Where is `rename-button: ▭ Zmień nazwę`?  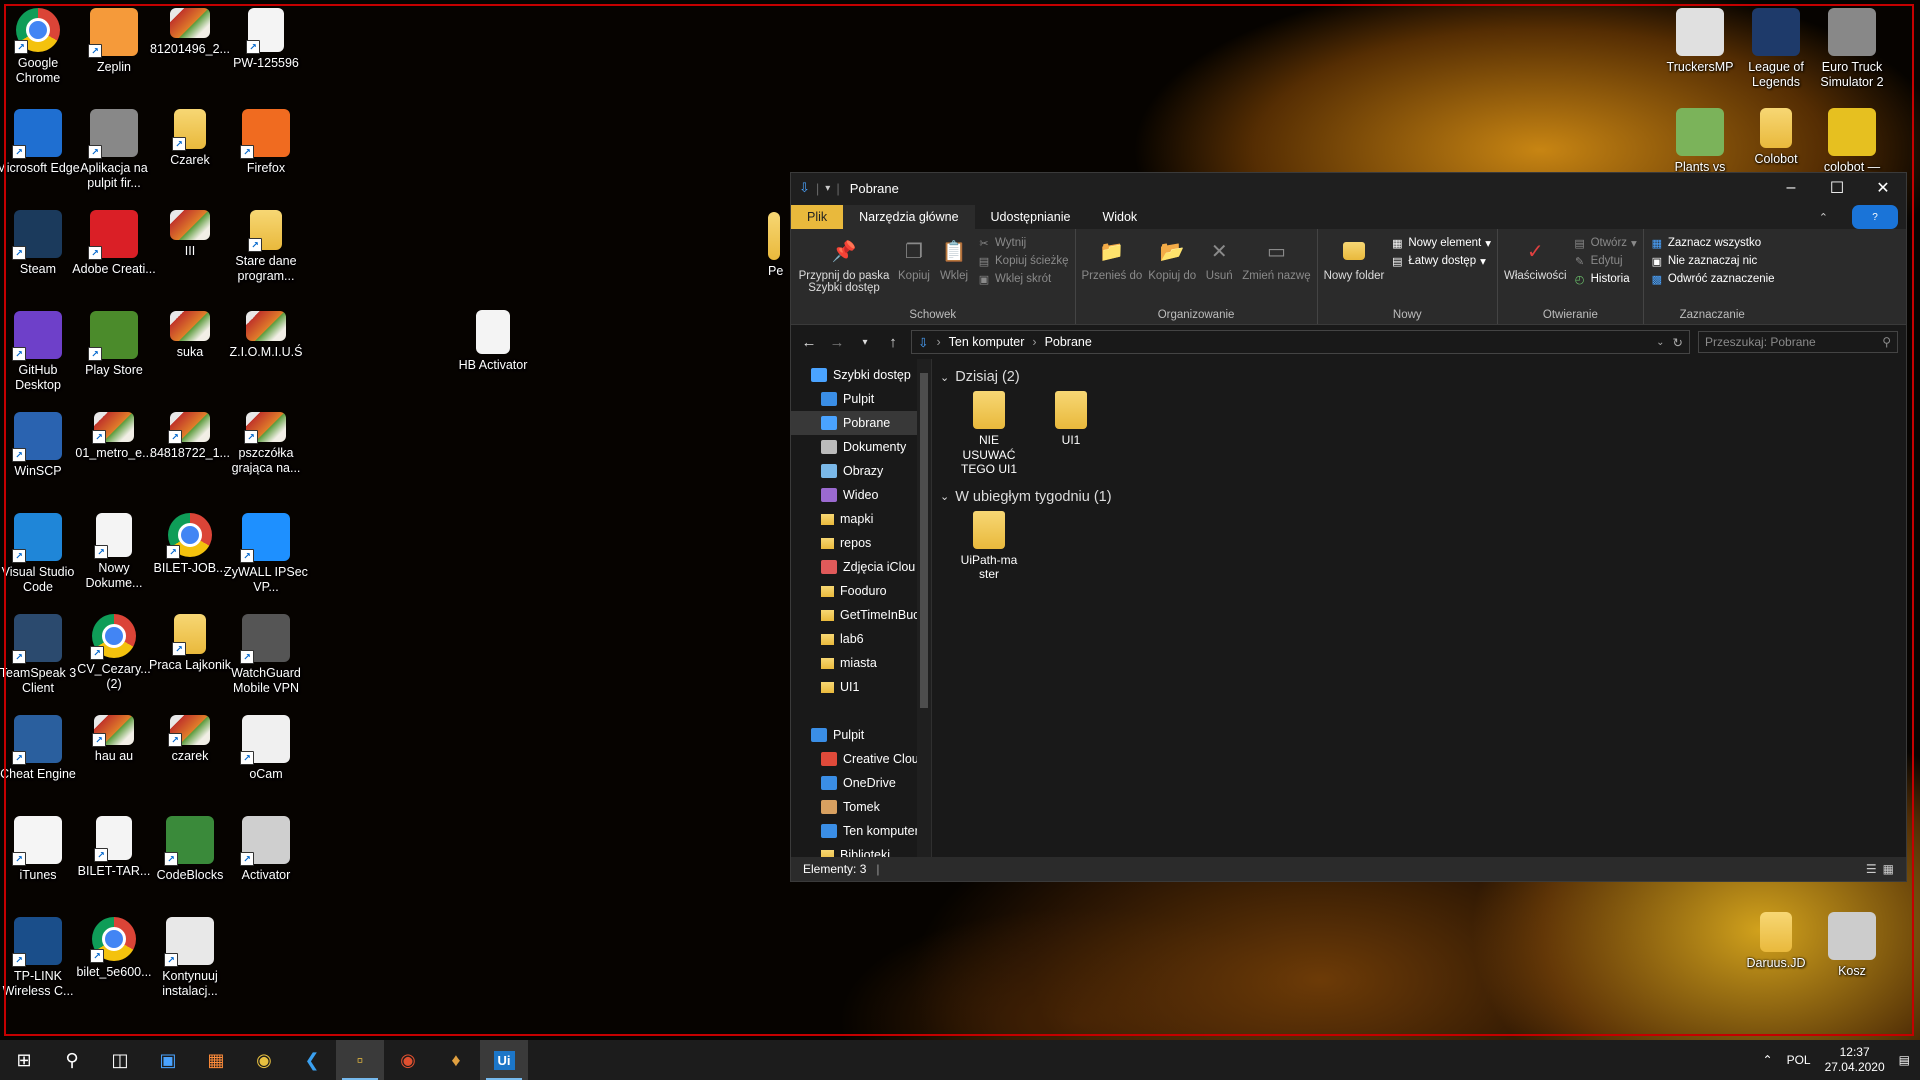 rename-button: ▭ Zmień nazwę is located at coordinates (1276, 271).